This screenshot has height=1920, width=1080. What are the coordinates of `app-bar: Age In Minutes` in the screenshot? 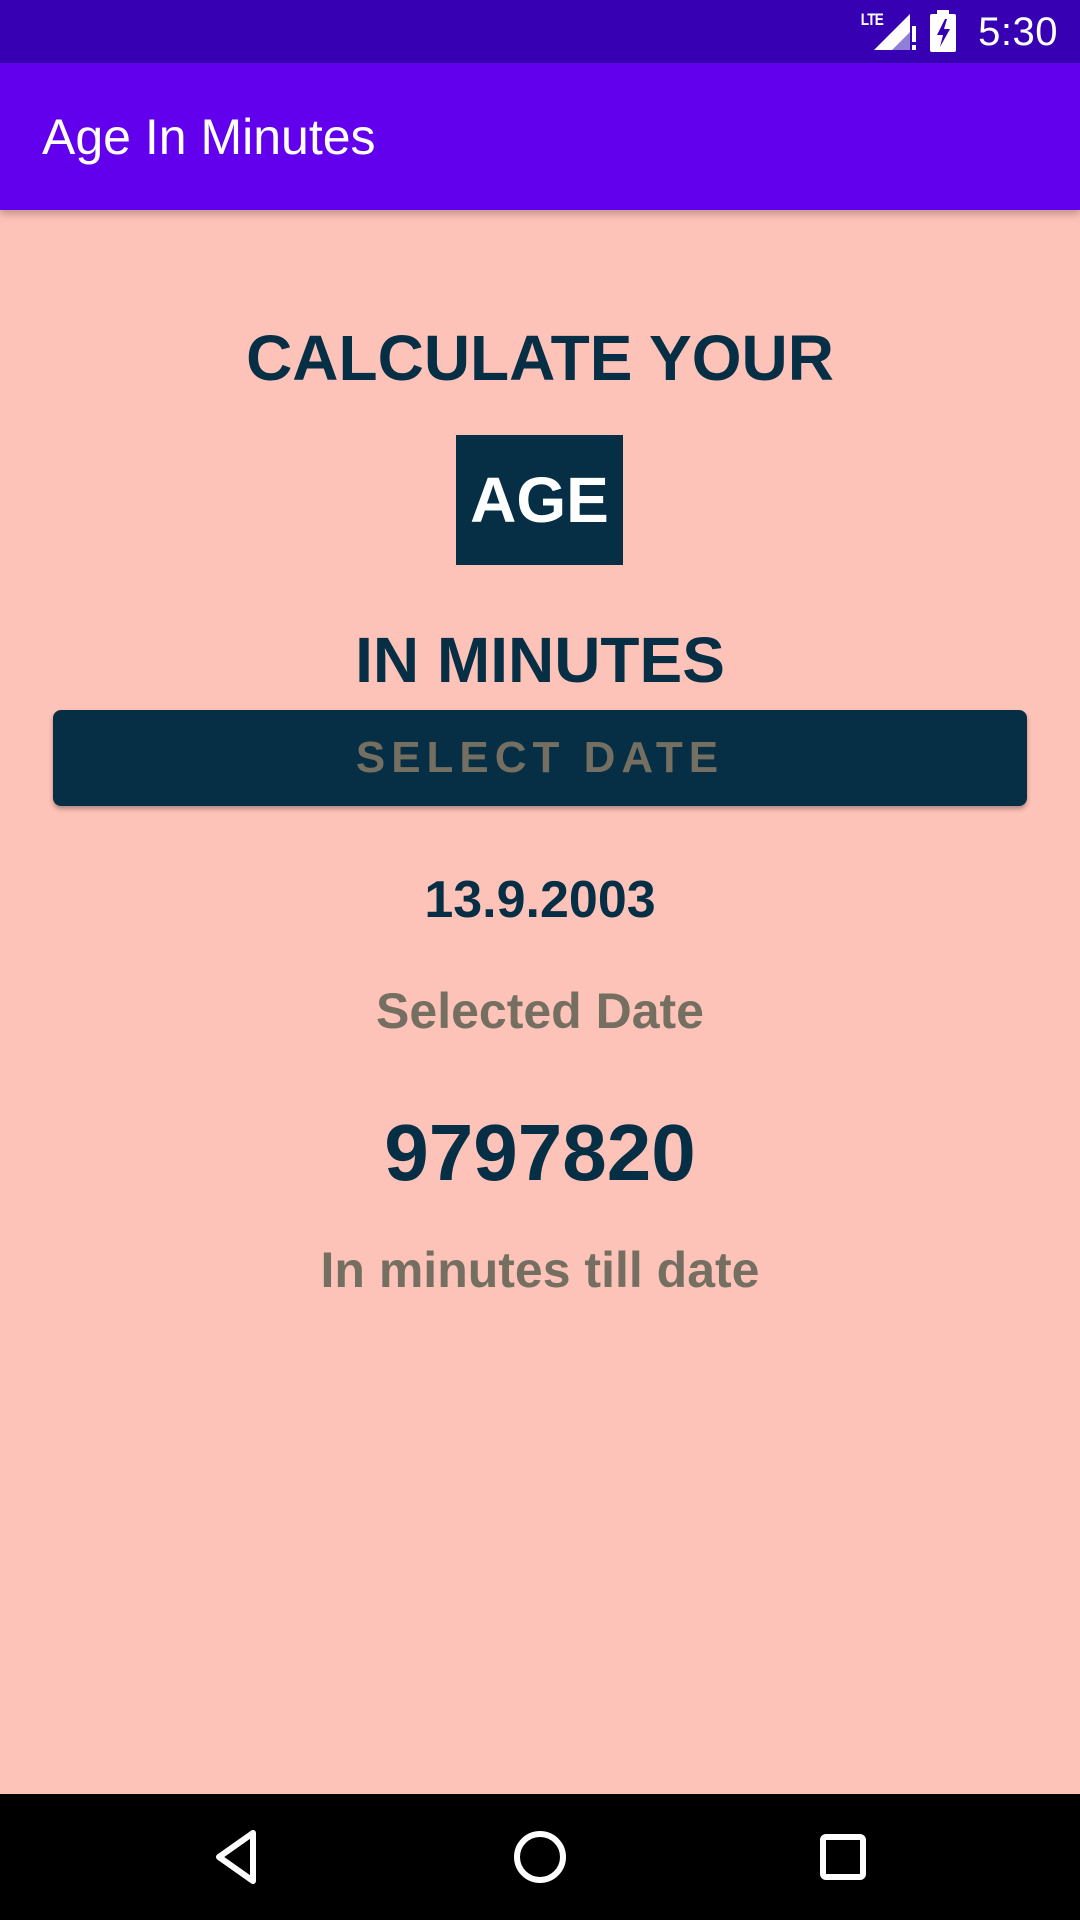 It's located at (540, 136).